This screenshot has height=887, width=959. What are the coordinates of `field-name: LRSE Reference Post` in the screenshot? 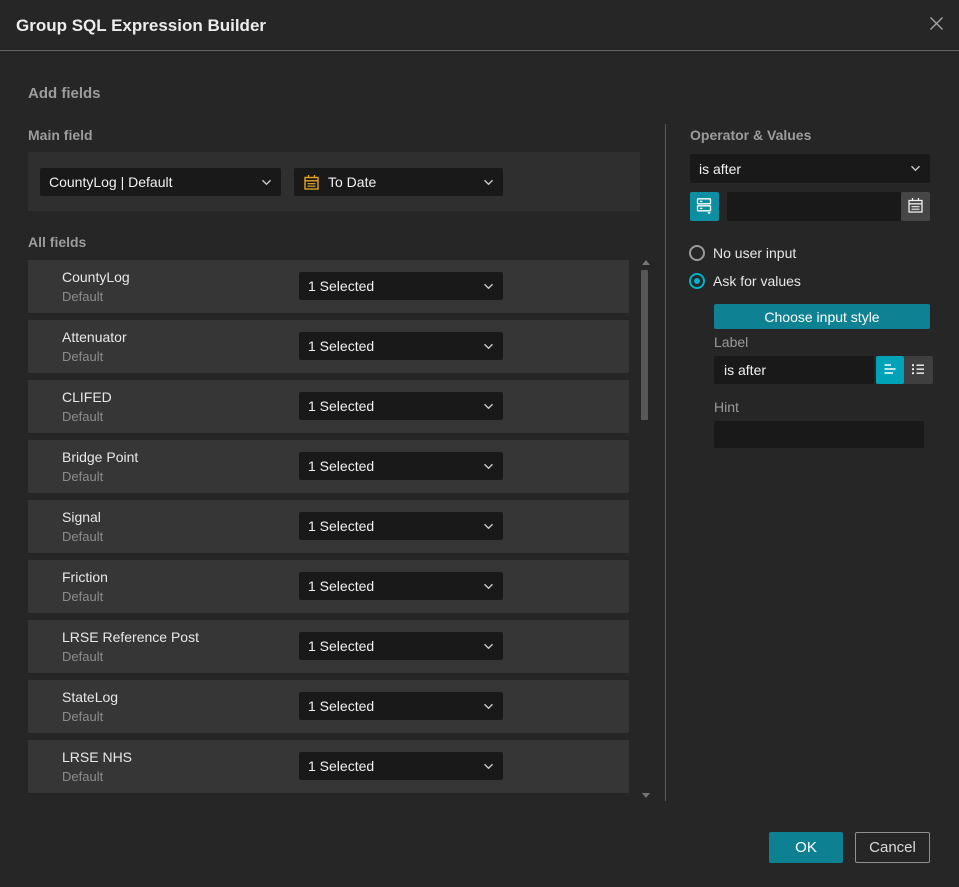 It's located at (130, 637).